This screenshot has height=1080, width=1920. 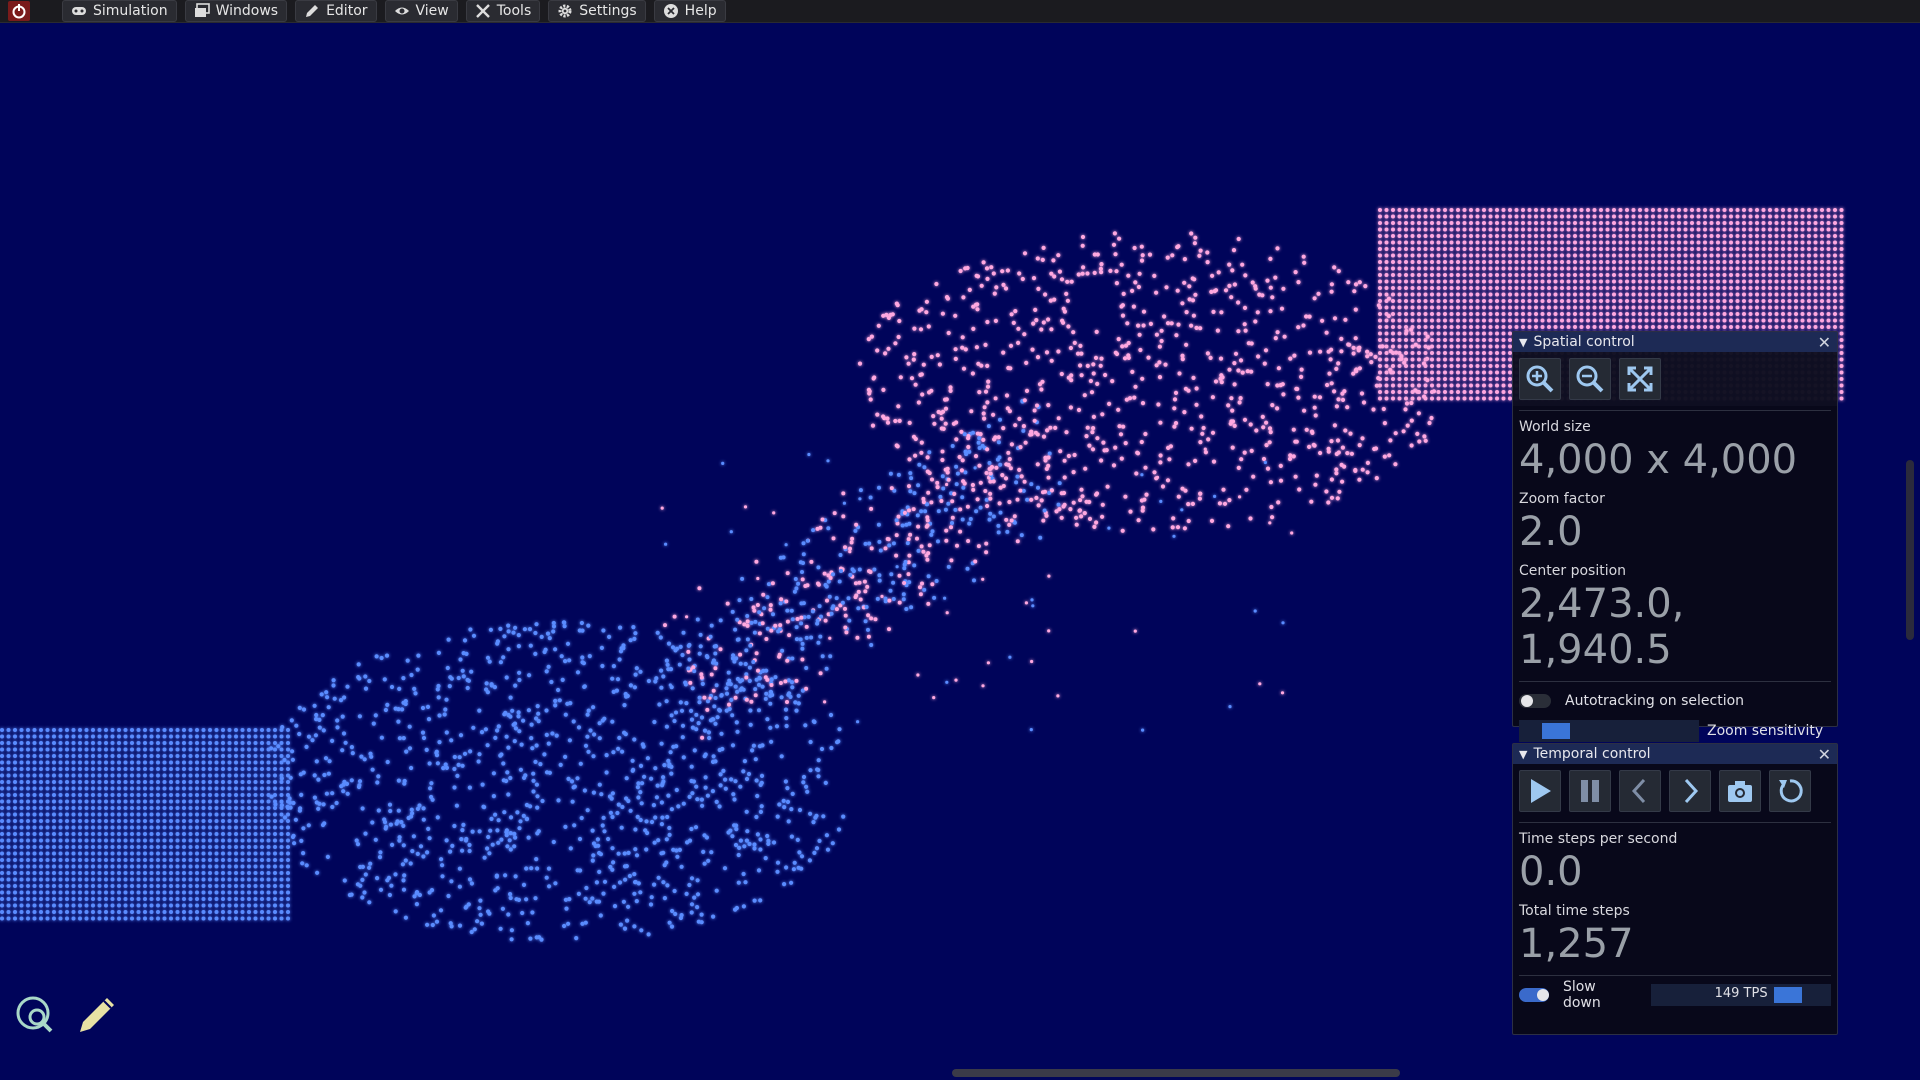 I want to click on power-icon, so click(x=19, y=11).